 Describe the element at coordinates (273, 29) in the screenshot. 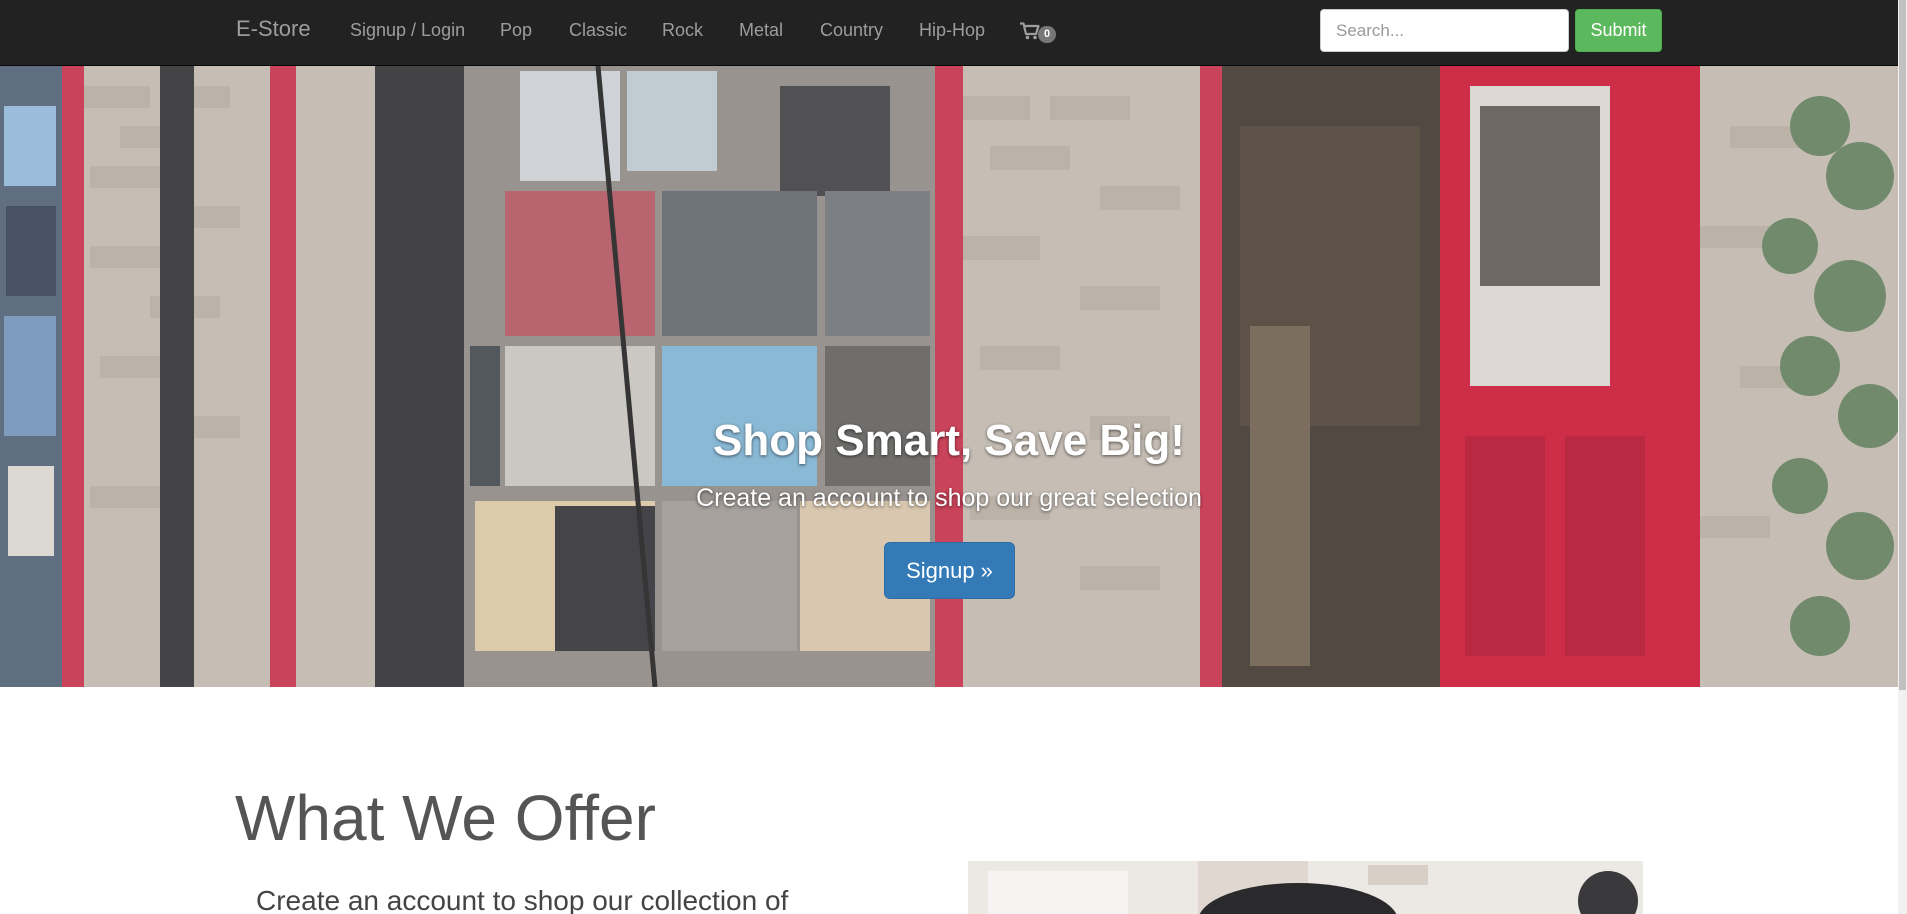

I see `brand-logo-link: E-Store` at that location.